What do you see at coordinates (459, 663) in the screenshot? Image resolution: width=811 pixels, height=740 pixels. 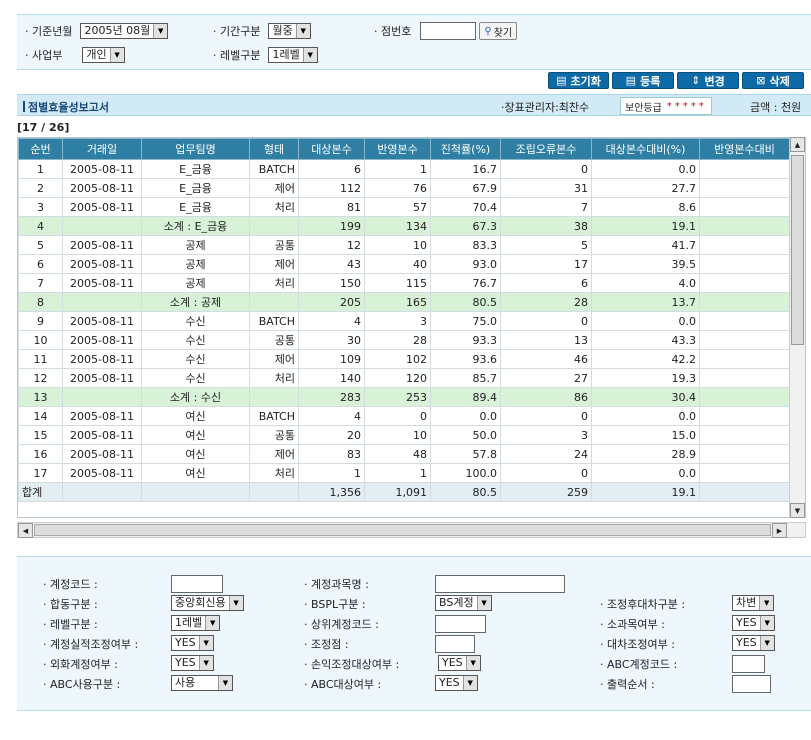 I see `pl-adj-select: YES ▼` at bounding box center [459, 663].